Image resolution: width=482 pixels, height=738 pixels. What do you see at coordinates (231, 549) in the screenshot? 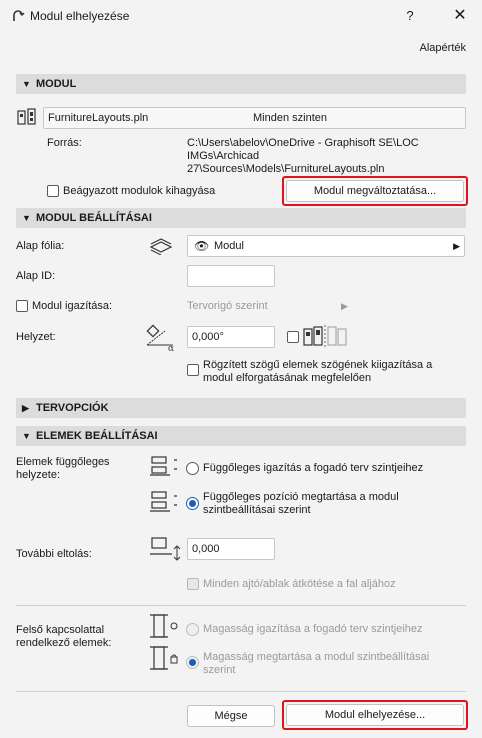
I see `offset-input: 0,000` at bounding box center [231, 549].